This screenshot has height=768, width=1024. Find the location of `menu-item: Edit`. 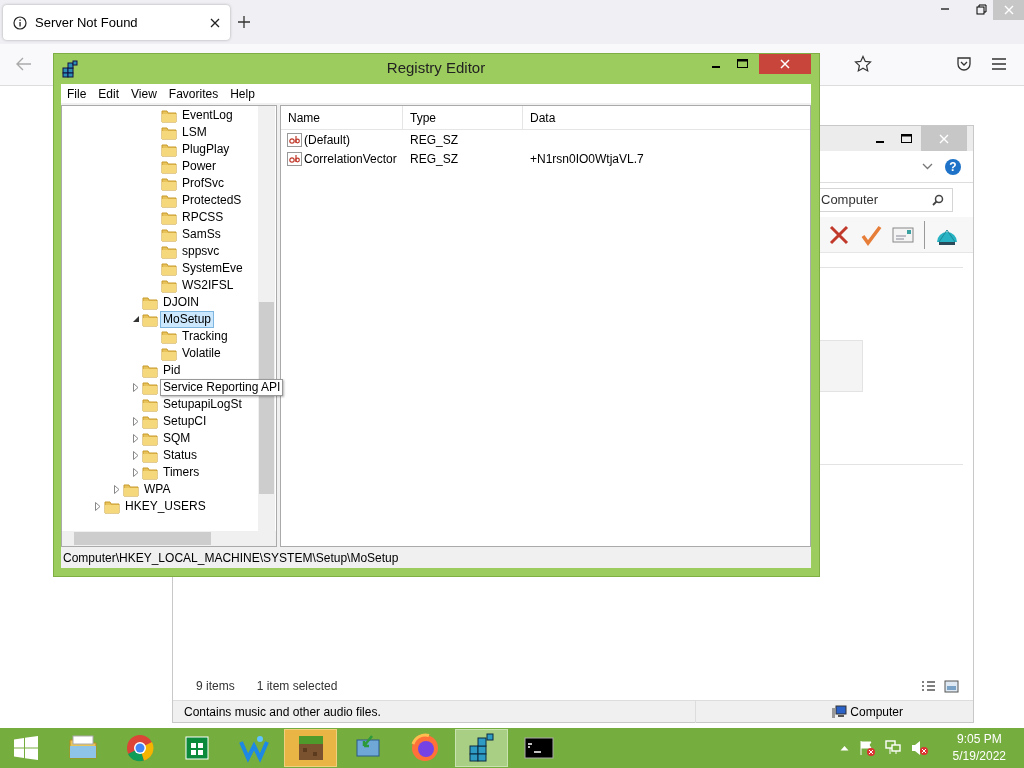

menu-item: Edit is located at coordinates (109, 93).